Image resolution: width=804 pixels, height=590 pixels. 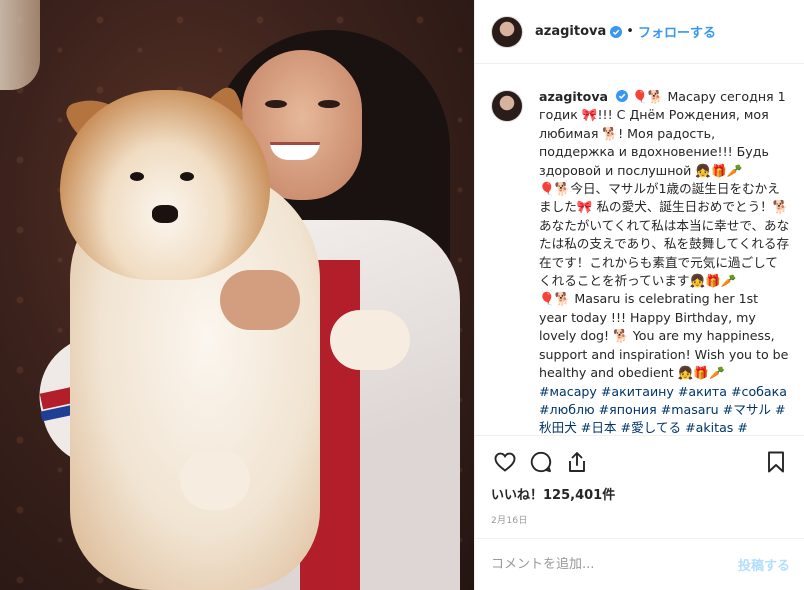 I want to click on header-username: azagitova, so click(x=570, y=31).